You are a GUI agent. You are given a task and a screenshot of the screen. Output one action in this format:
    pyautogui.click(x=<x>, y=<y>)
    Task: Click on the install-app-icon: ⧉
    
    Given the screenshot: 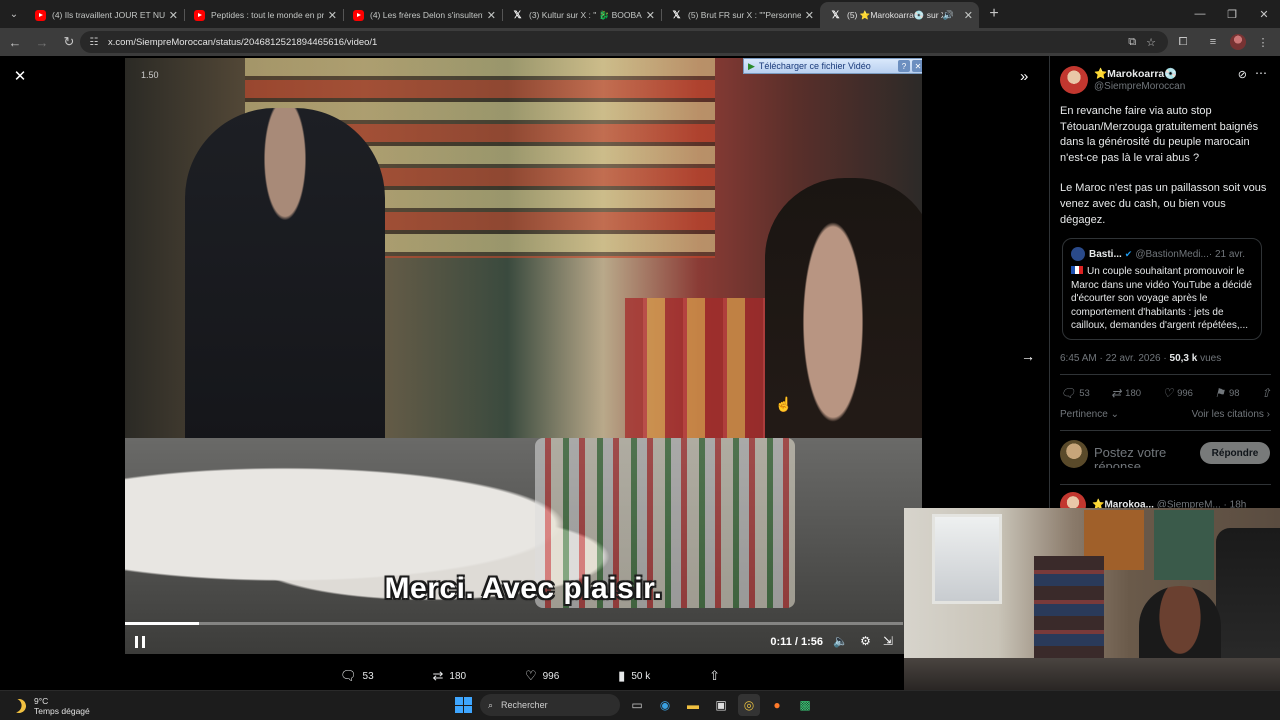 What is the action you would take?
    pyautogui.click(x=1132, y=42)
    